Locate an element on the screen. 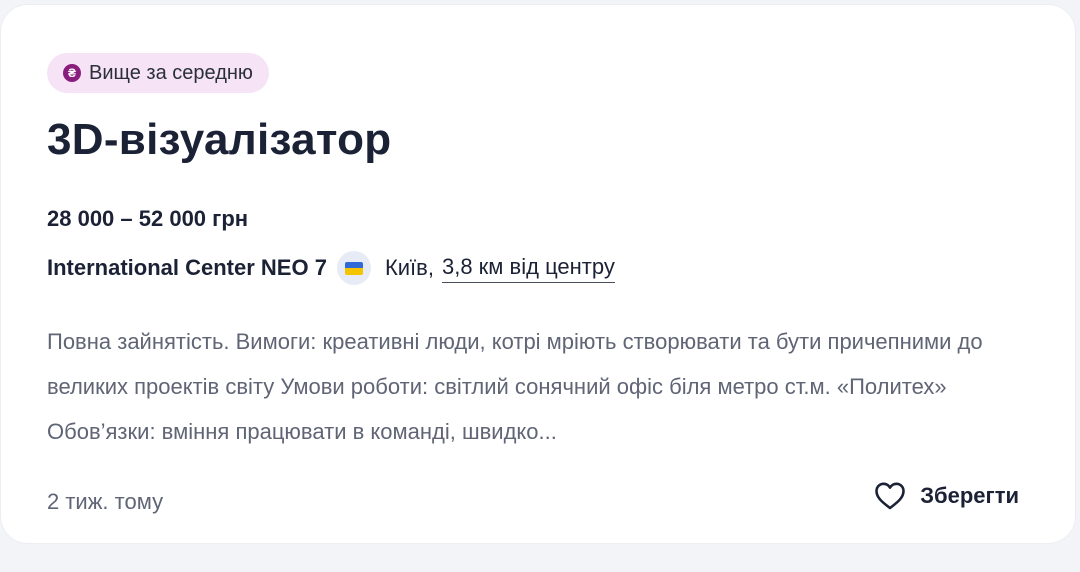 The image size is (1080, 572). city-name: Київ, is located at coordinates (409, 267).